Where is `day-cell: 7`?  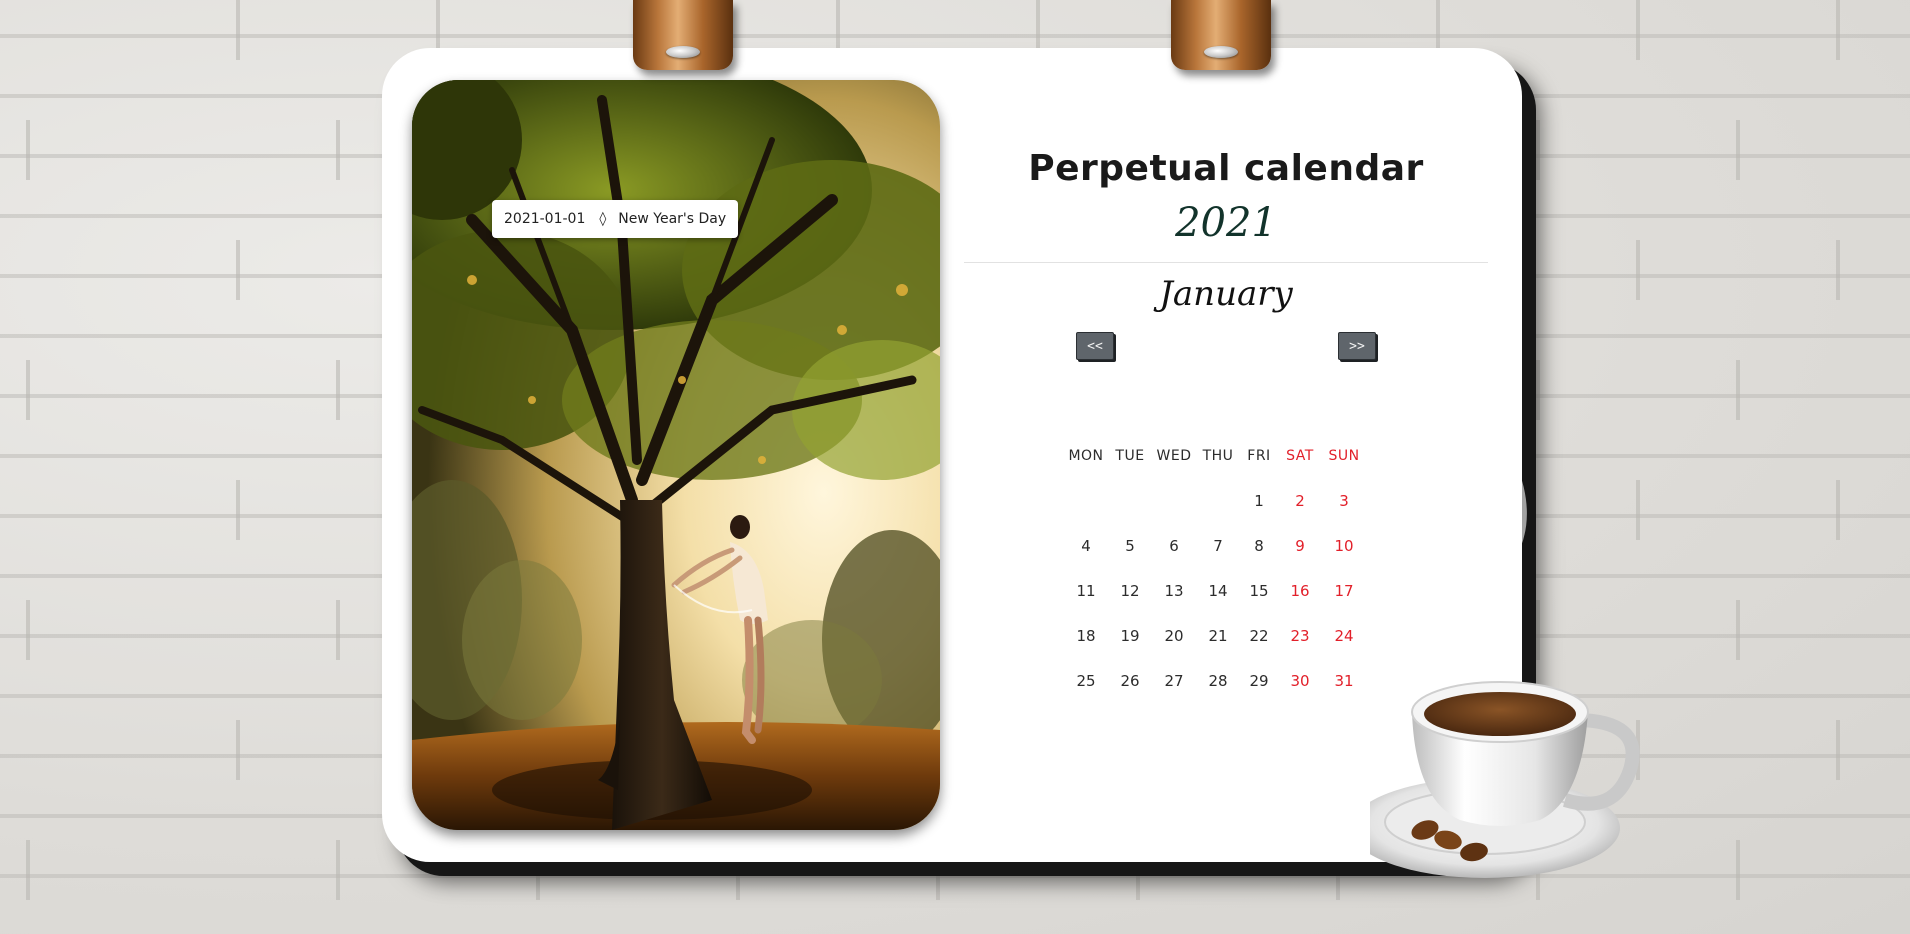
day-cell: 7 is located at coordinates (1218, 546).